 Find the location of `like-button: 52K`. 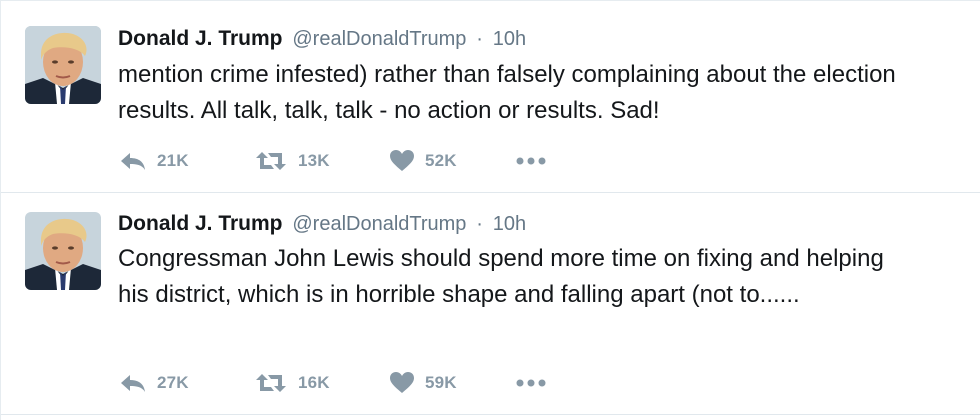

like-button: 52K is located at coordinates (423, 161).